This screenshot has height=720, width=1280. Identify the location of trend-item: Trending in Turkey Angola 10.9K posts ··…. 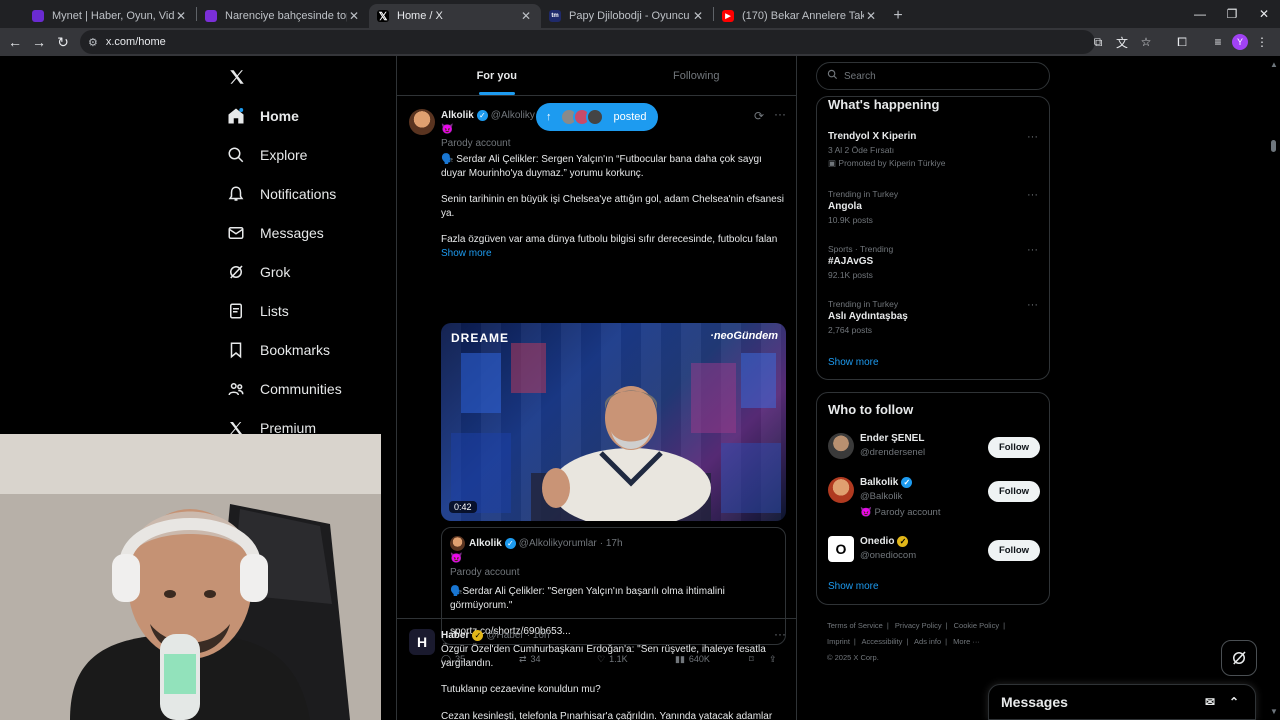
(934, 207).